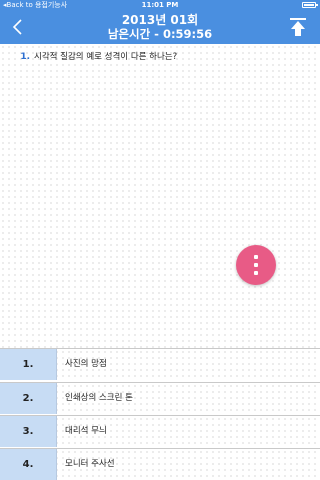 The image size is (320, 480). What do you see at coordinates (160, 431) in the screenshot?
I see `answer-option-3: 3. 대리석 무늬` at bounding box center [160, 431].